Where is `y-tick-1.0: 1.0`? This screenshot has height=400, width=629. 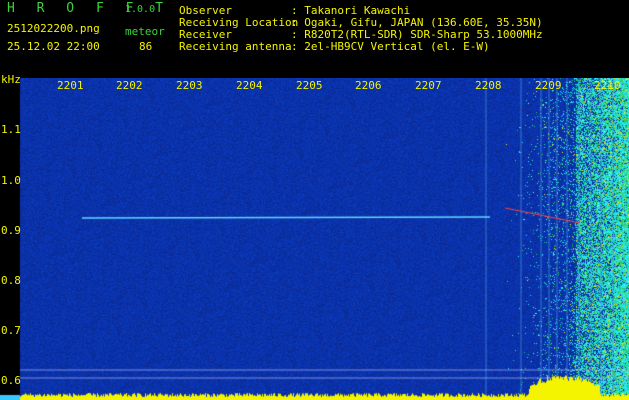 y-tick-1.0: 1.0 is located at coordinates (11, 180).